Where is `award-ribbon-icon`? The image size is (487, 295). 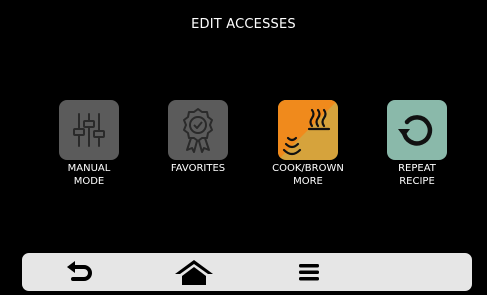 award-ribbon-icon is located at coordinates (198, 130).